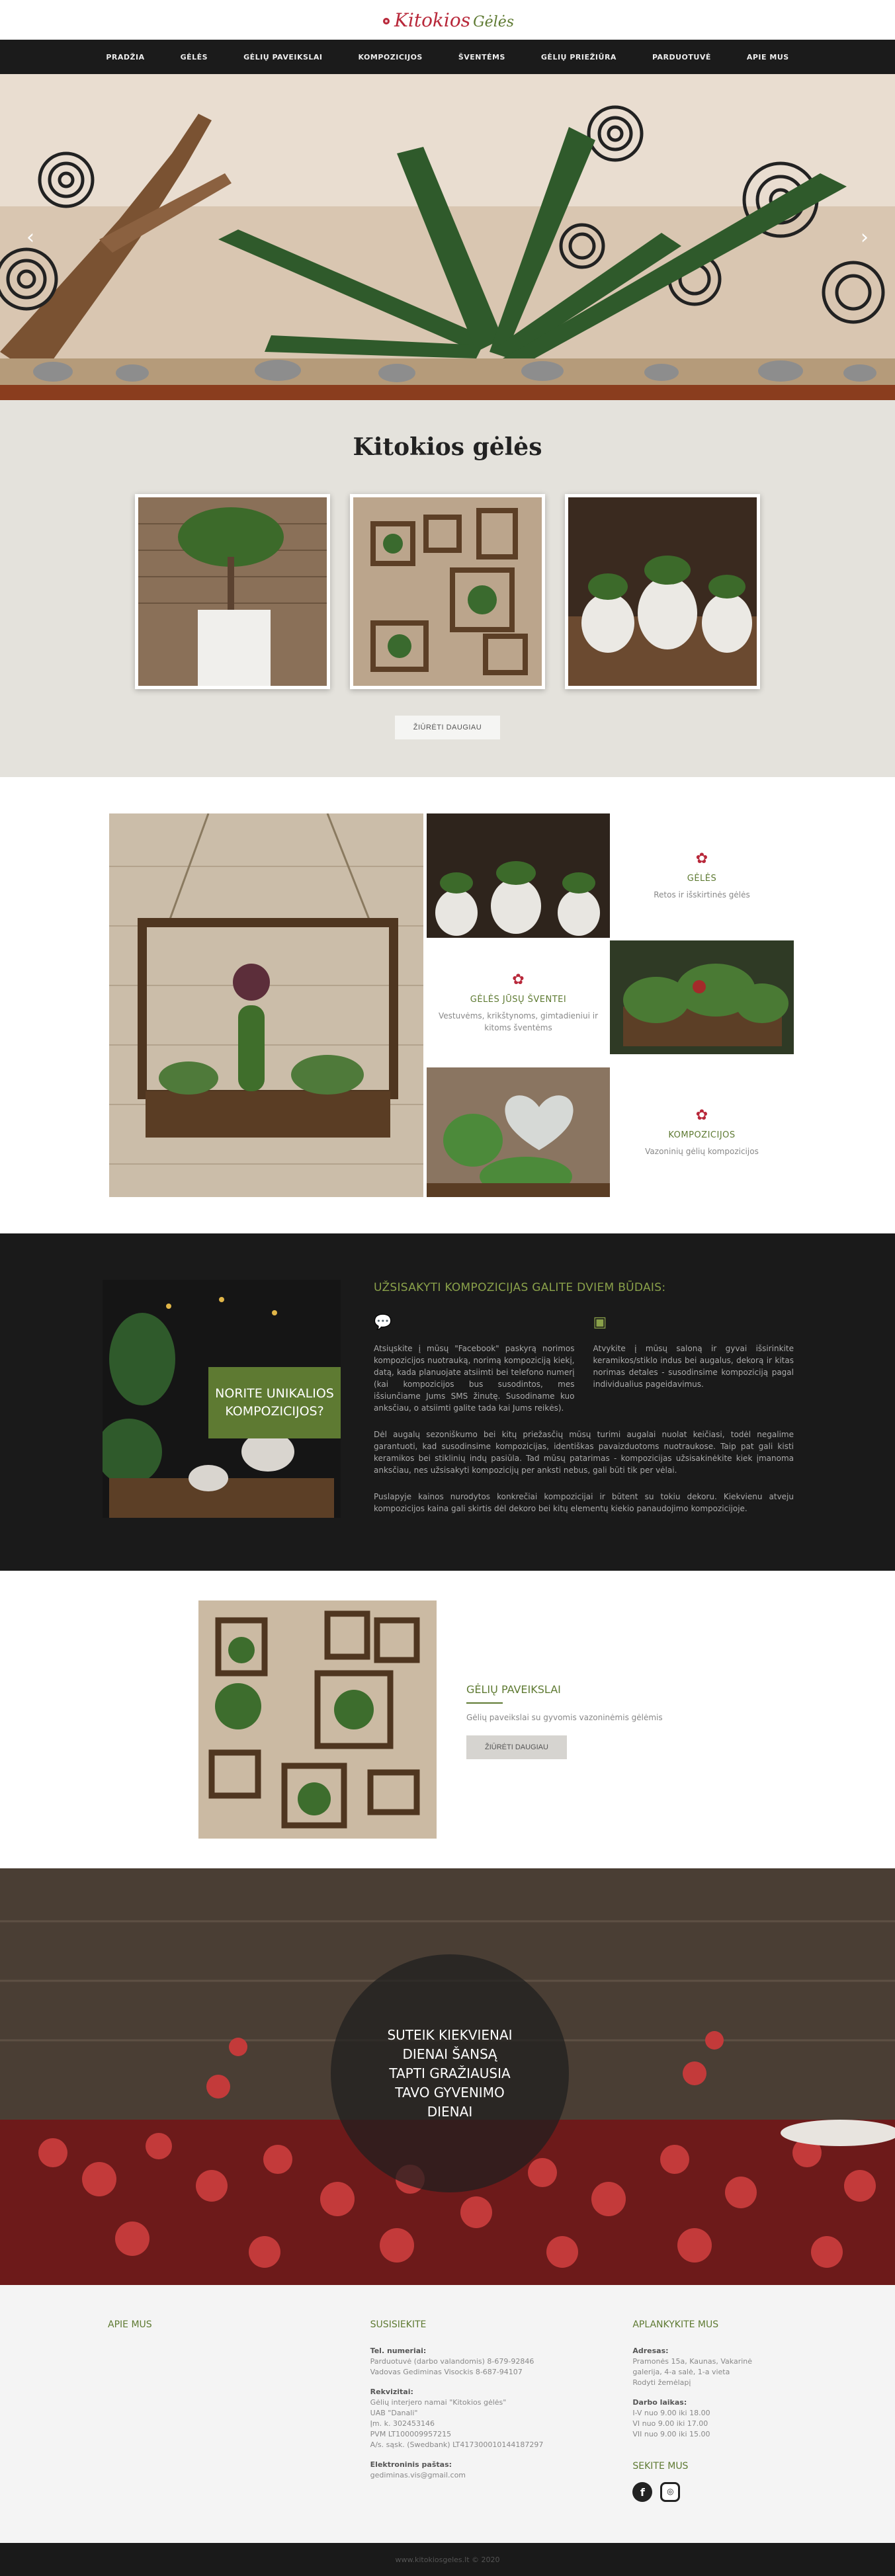 The image size is (895, 2576). I want to click on nav-item-parduotuve: PARDUOTUVĖ, so click(681, 57).